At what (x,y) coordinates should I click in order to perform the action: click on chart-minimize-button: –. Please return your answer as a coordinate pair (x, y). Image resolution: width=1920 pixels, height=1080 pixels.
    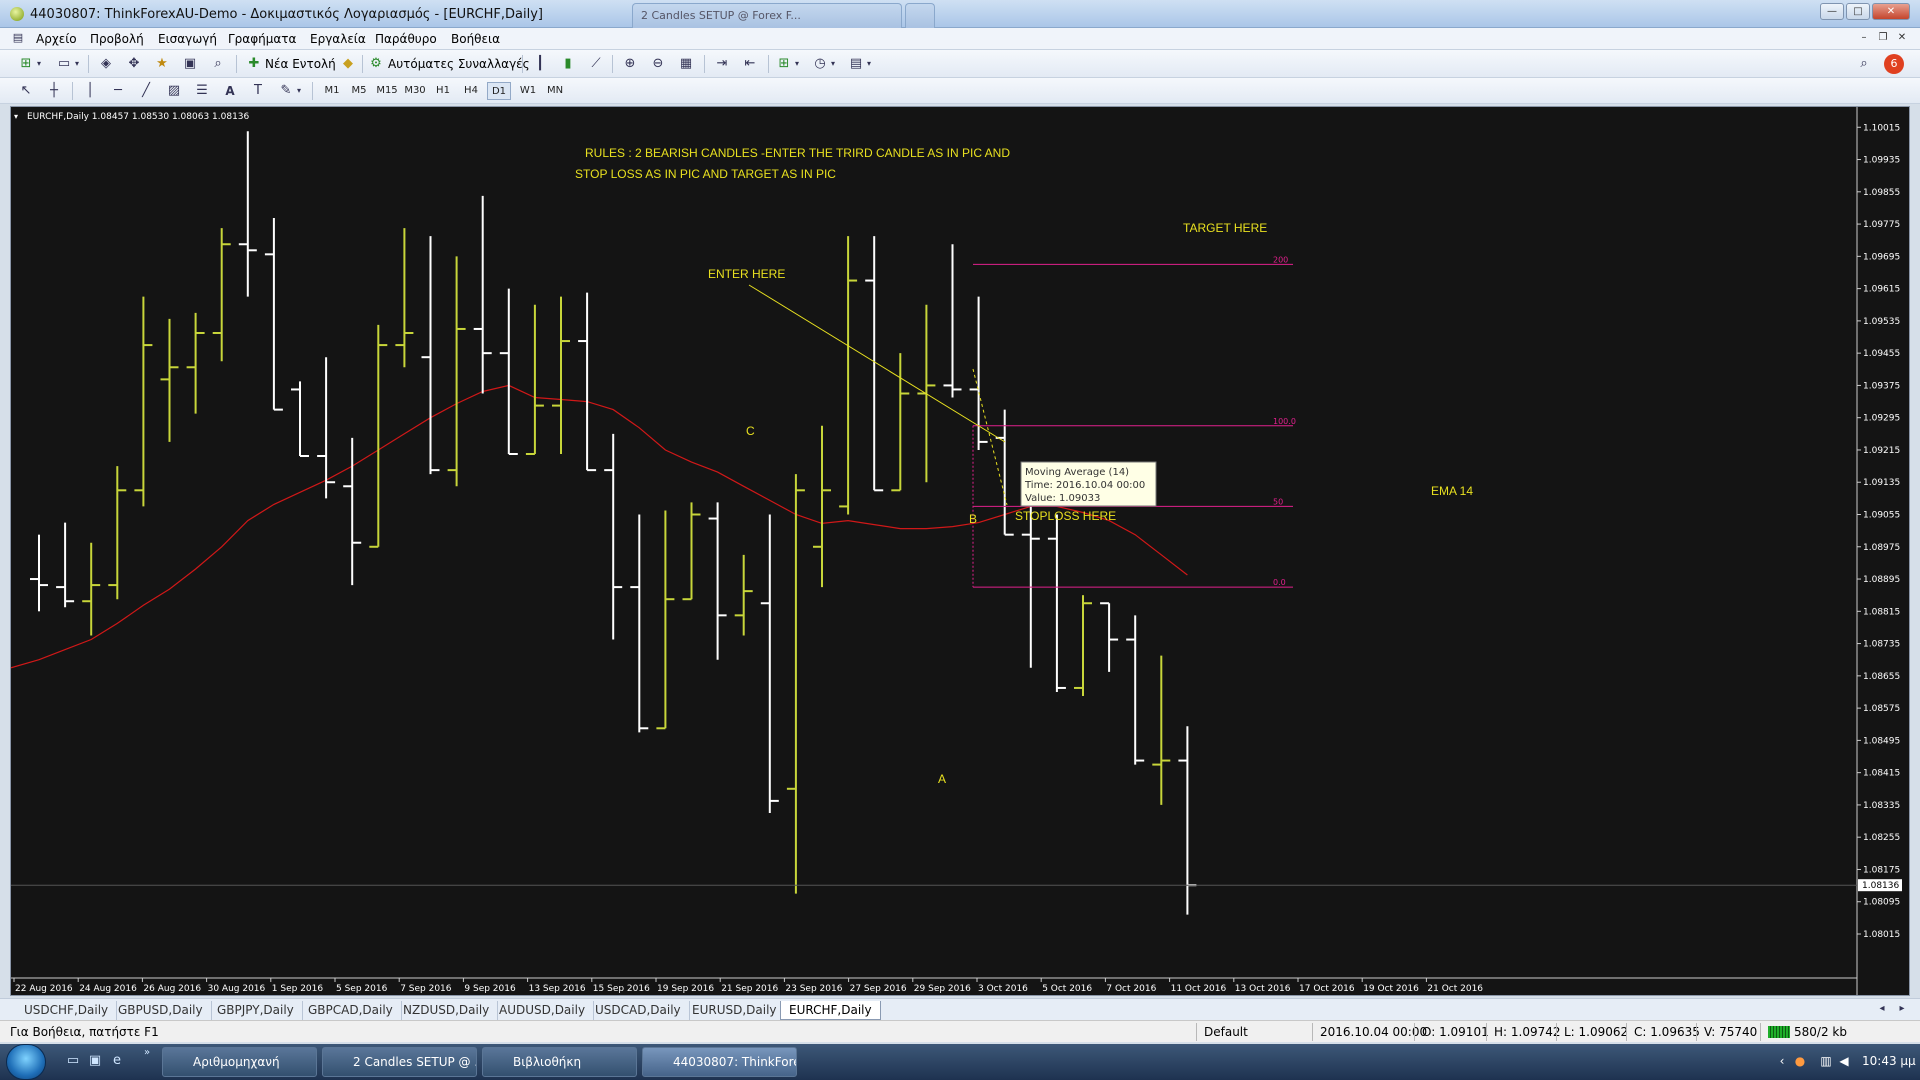
    Looking at the image, I should click on (1864, 39).